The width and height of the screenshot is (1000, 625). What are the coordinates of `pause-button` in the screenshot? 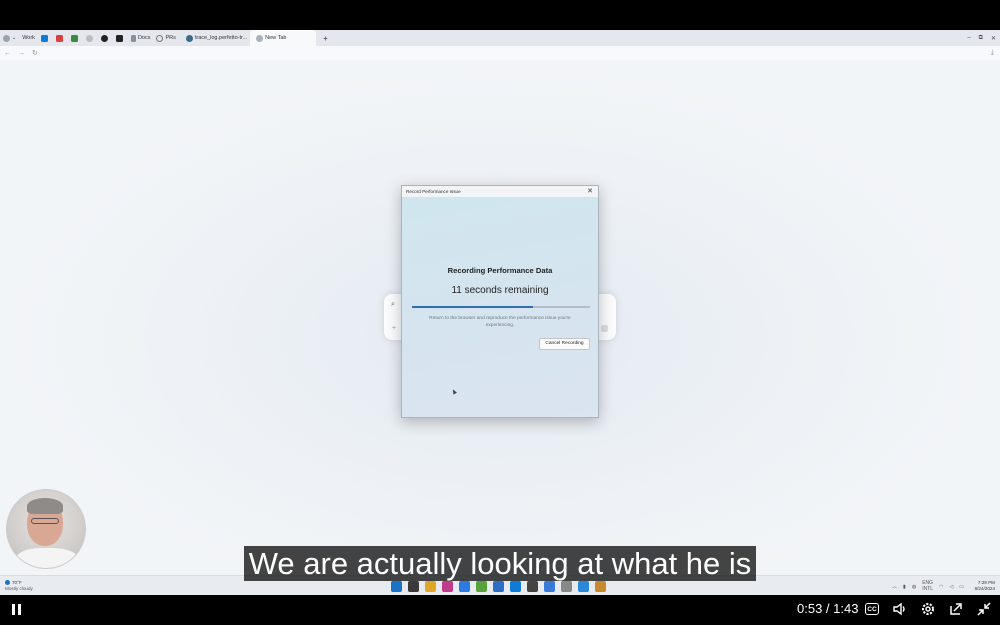 It's located at (17, 609).